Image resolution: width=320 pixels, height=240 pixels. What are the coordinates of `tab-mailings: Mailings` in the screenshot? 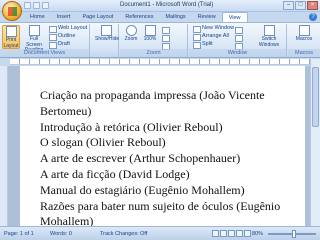 It's located at (175, 17).